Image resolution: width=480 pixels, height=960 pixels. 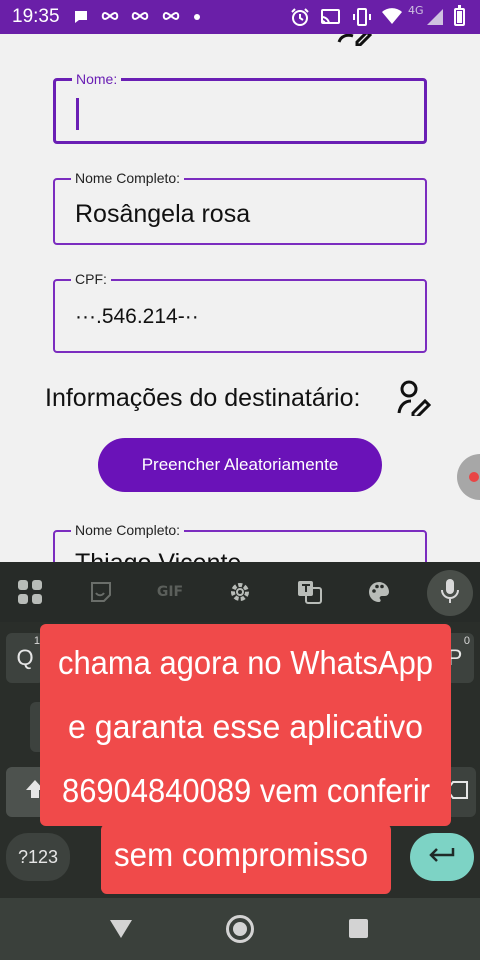 I want to click on mic-button, so click(x=450, y=593).